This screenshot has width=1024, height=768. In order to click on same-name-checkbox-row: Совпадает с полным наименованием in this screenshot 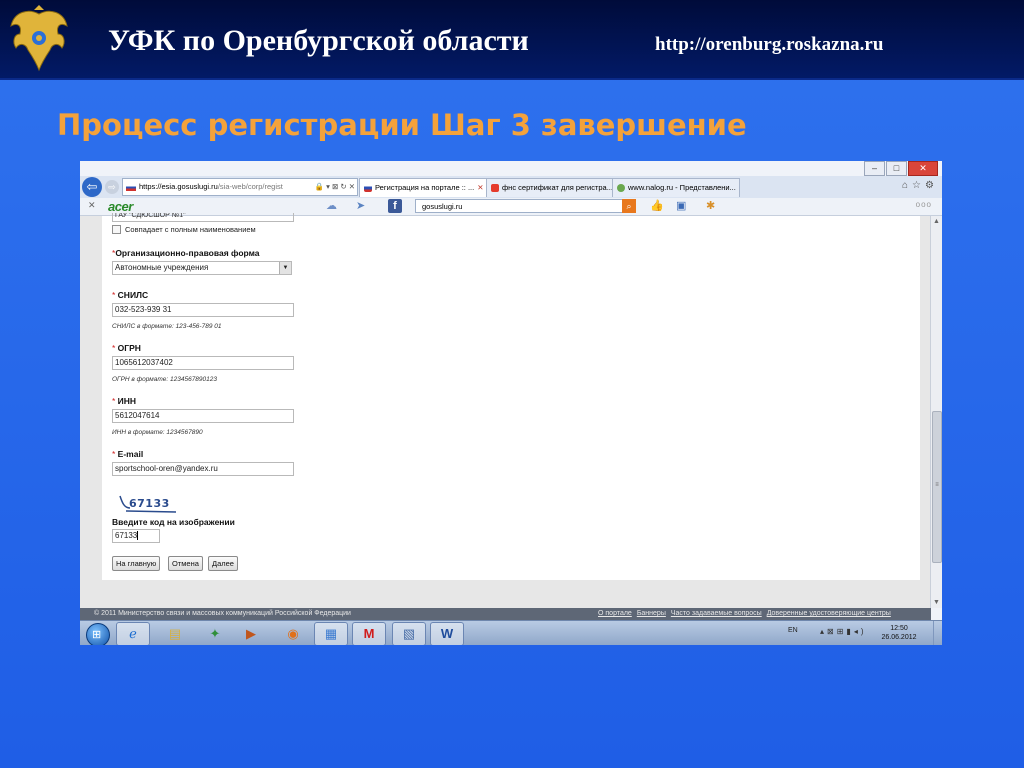, I will do `click(184, 229)`.